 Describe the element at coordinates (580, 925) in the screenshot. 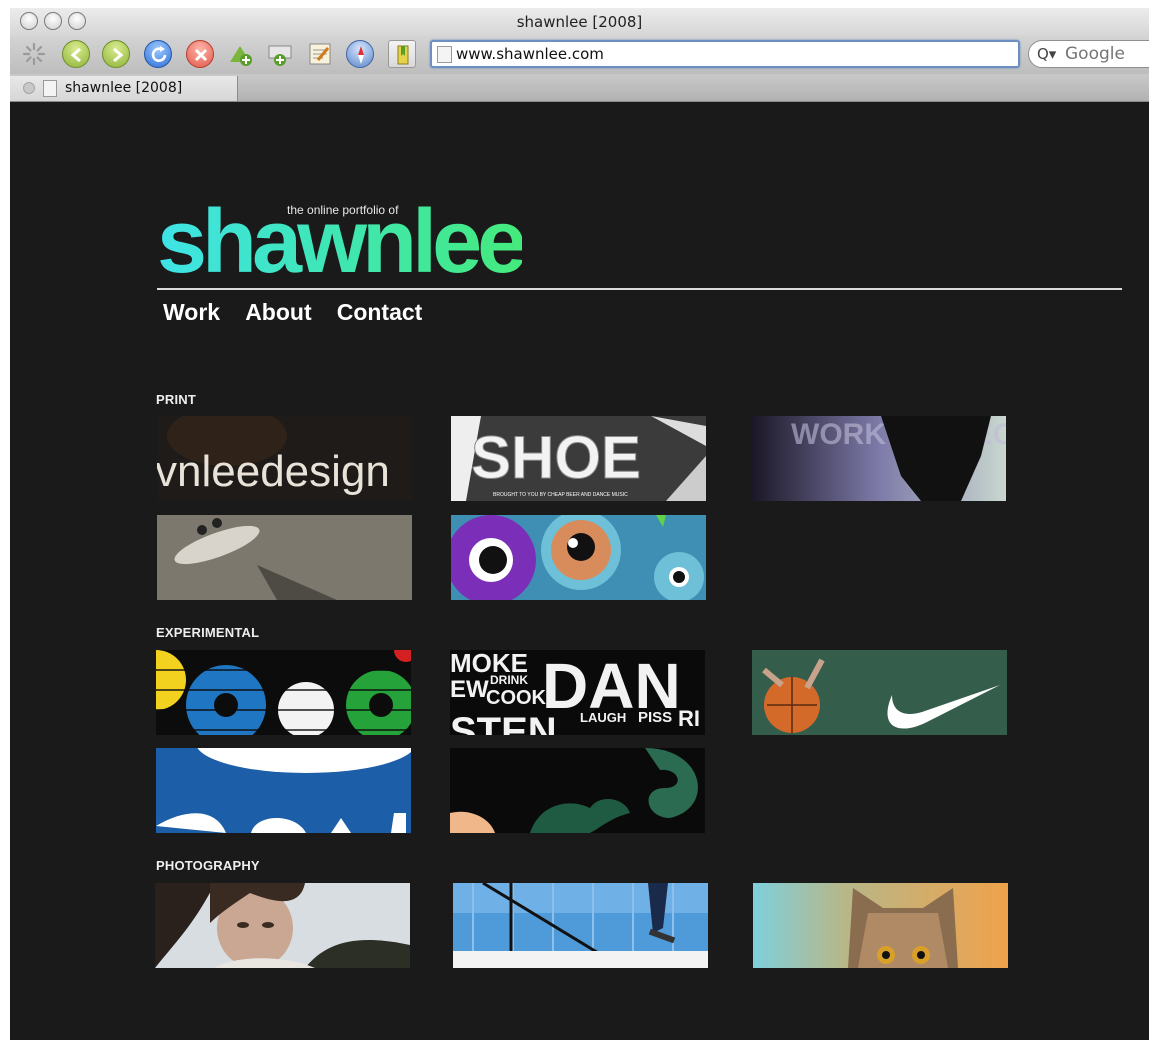

I see `thumb-photo-skate` at that location.